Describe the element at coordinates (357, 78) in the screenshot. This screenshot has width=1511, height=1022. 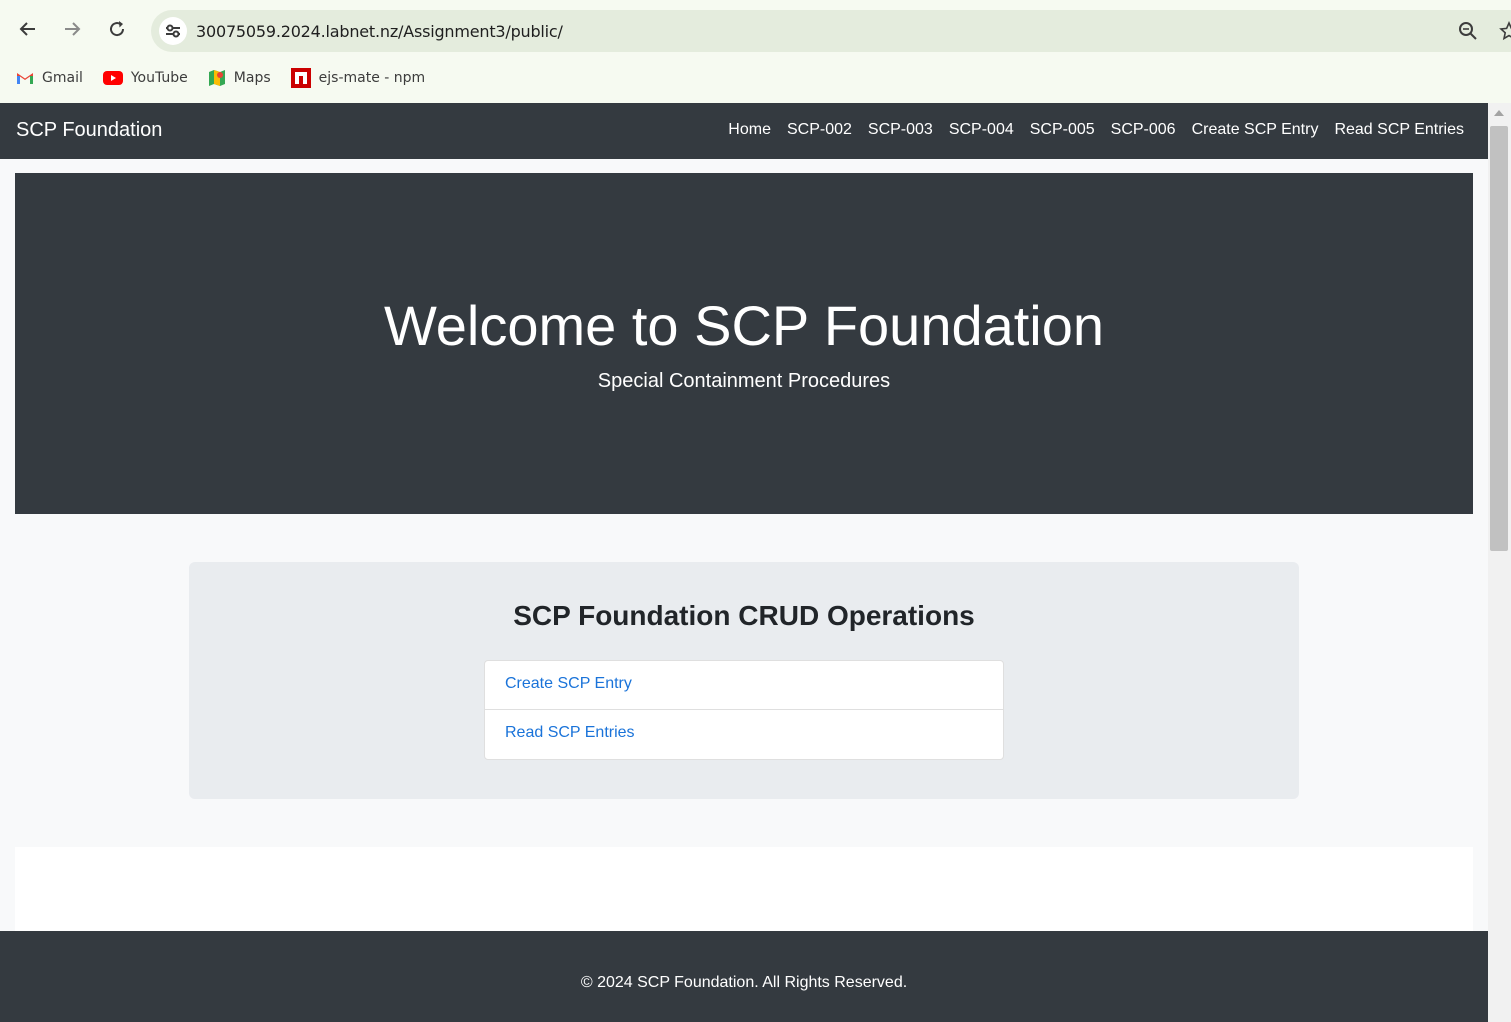
I see `bookmark-ejs-mate: ejs-mate - npm` at that location.